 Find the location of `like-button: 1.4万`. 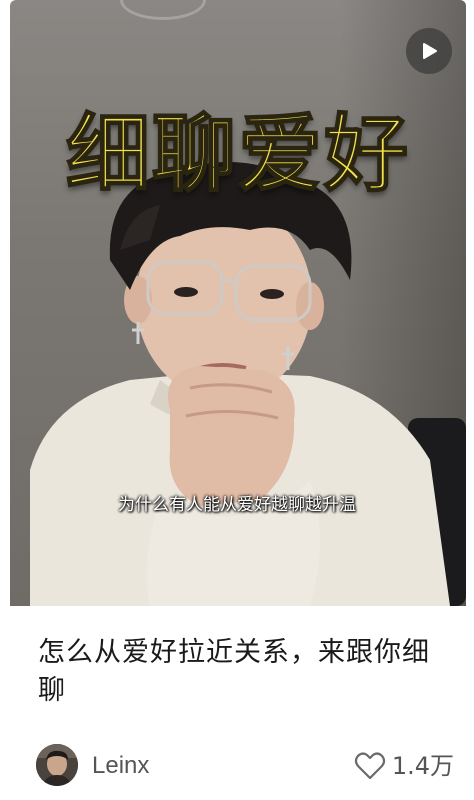

like-button: 1.4万 is located at coordinates (404, 766).